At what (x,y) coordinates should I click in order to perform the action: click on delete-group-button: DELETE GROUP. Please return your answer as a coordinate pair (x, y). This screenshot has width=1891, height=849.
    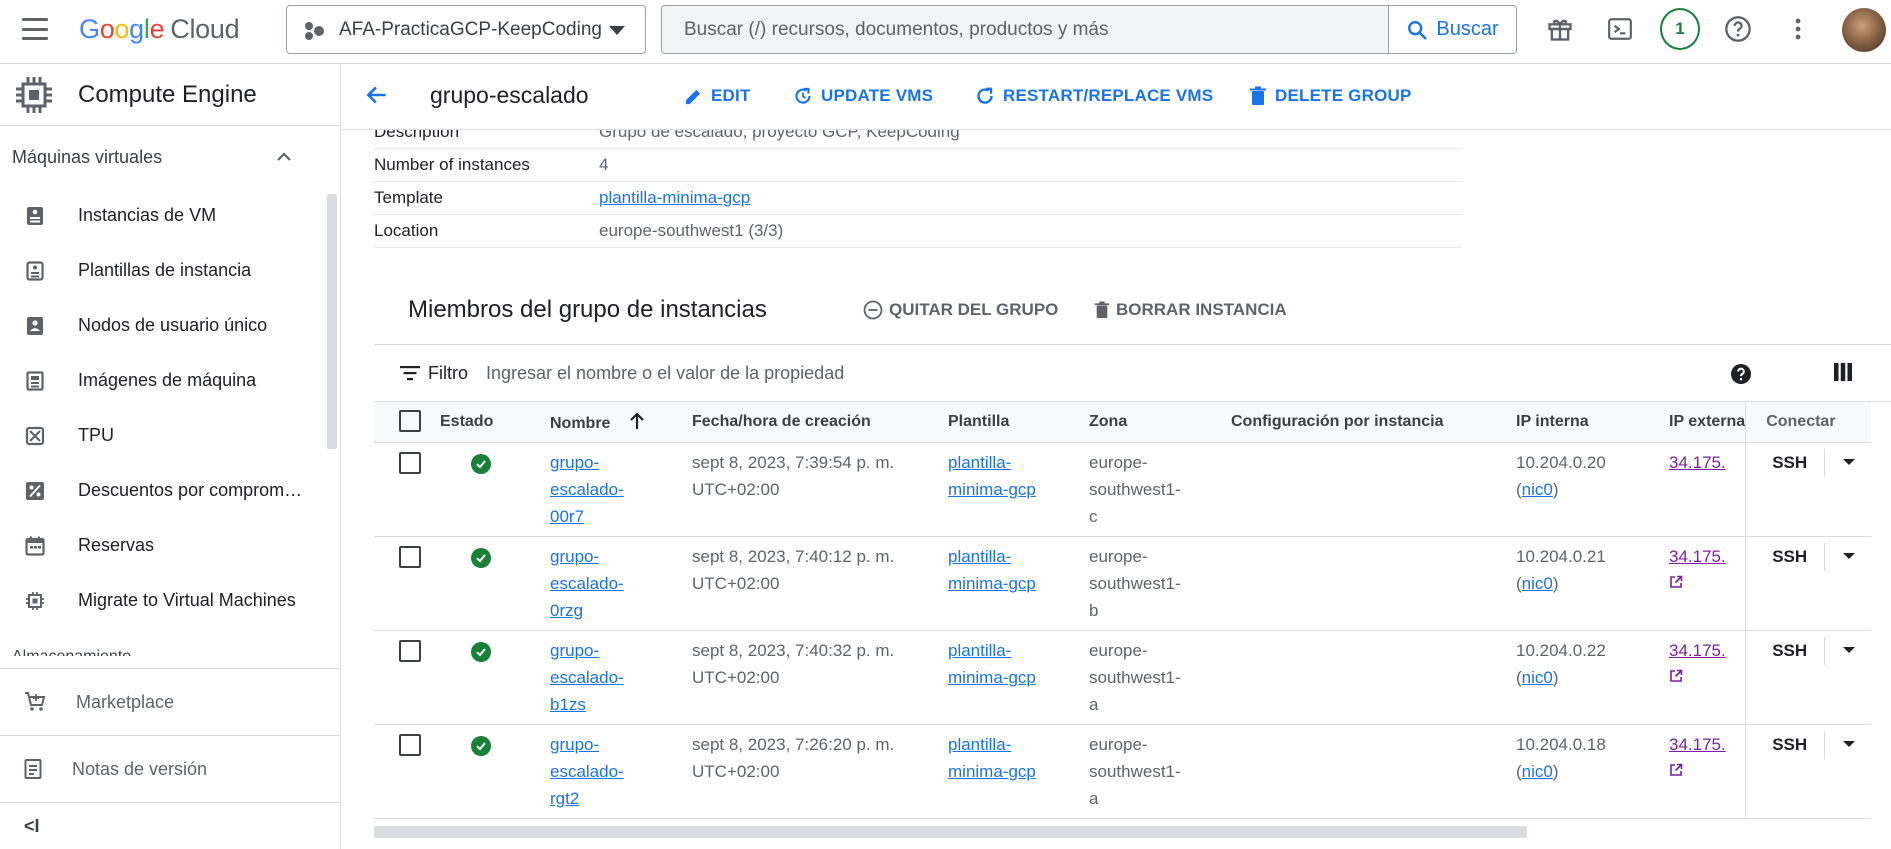
    Looking at the image, I should click on (1330, 96).